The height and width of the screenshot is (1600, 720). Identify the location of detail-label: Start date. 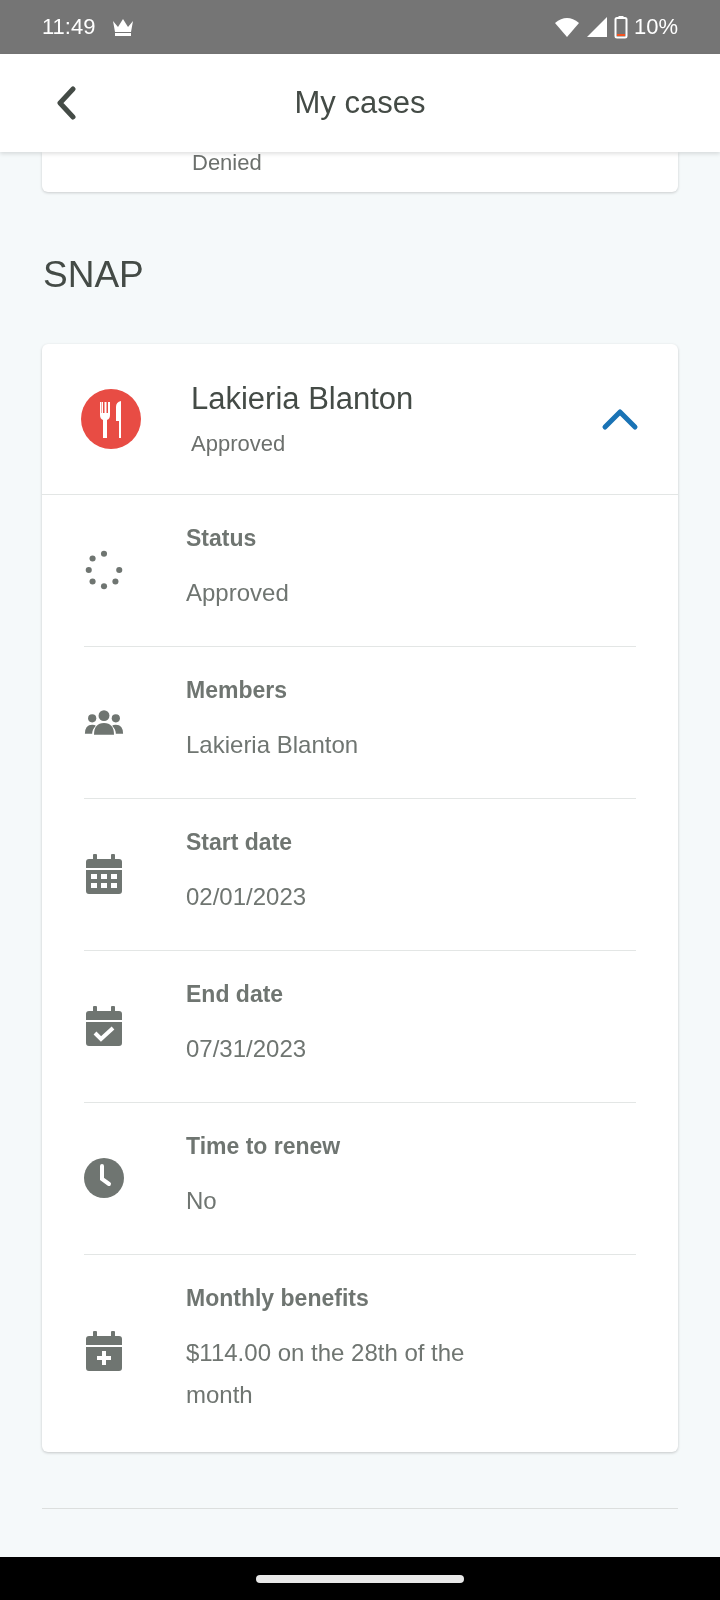
(239, 842).